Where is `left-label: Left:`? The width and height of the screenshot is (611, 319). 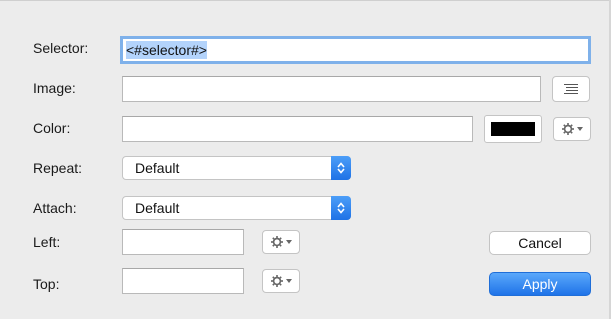 left-label: Left: is located at coordinates (47, 242).